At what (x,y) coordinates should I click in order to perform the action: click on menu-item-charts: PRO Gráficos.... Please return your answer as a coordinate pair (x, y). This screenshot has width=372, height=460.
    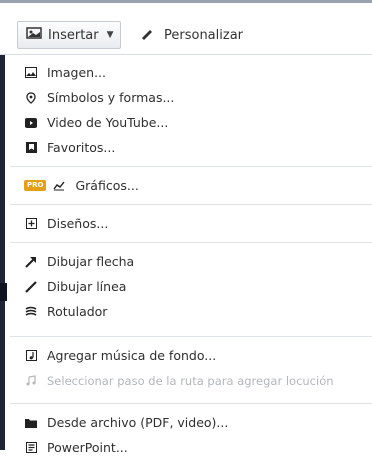
    Looking at the image, I should click on (191, 185).